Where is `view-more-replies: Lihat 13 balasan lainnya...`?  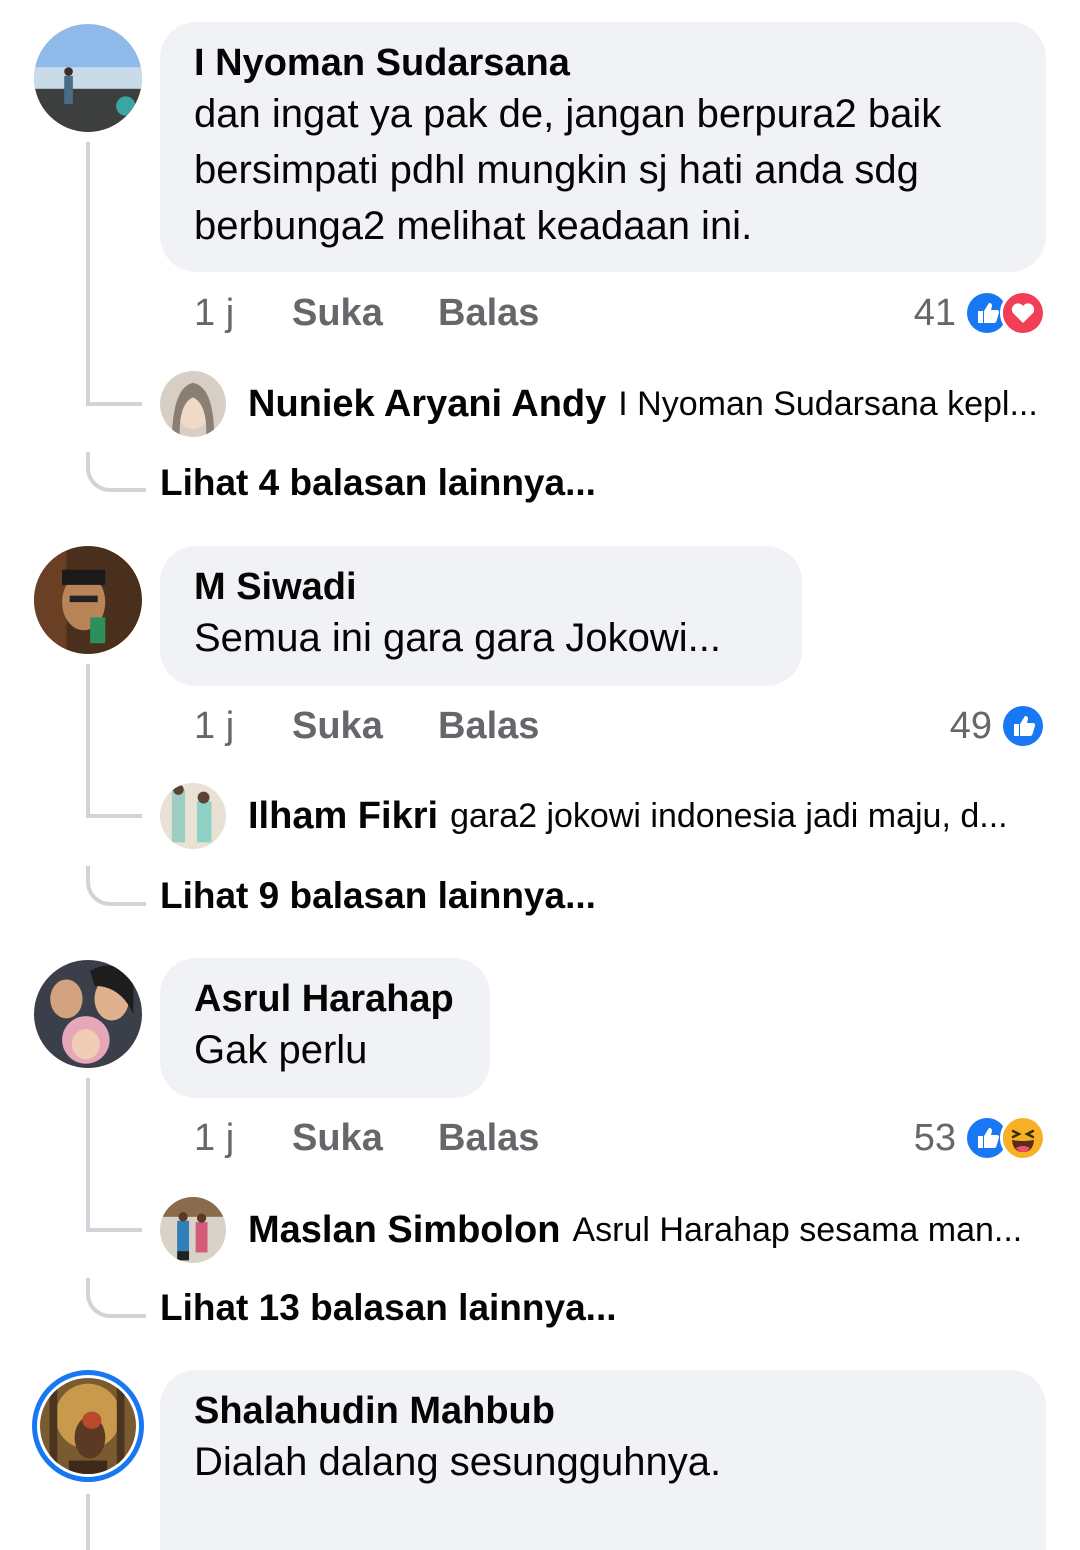 view-more-replies: Lihat 13 balasan lainnya... is located at coordinates (388, 1308).